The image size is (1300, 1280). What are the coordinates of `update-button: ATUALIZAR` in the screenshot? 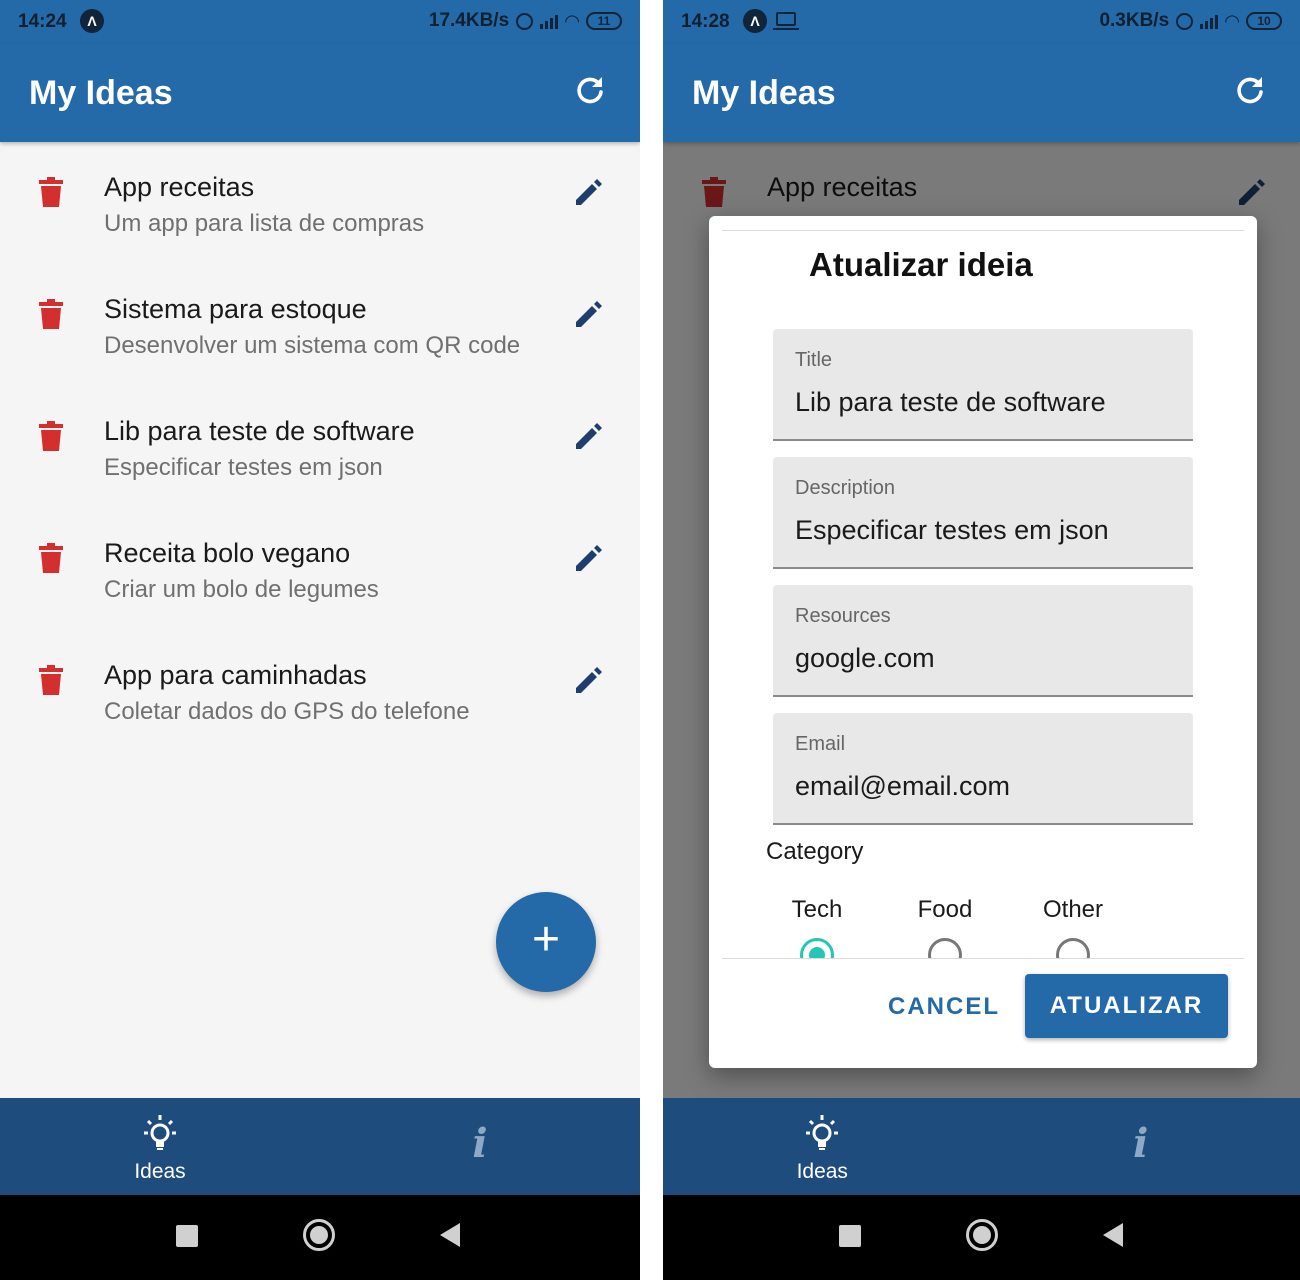 It's located at (1126, 1006).